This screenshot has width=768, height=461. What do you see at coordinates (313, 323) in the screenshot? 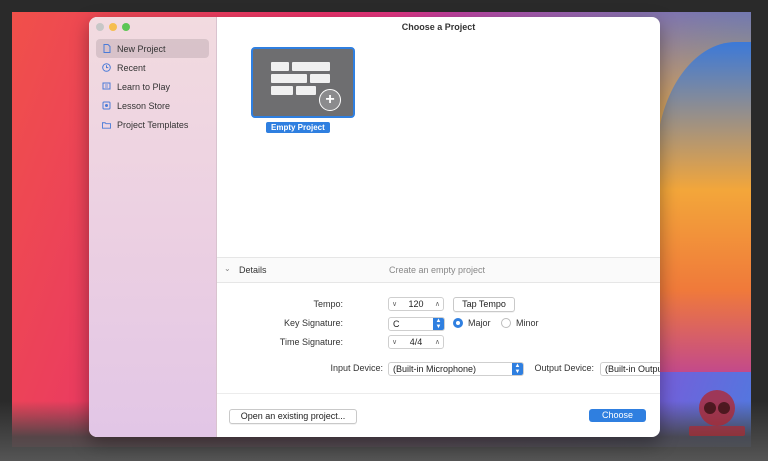
I see `key-signature-label: Key Signature:` at bounding box center [313, 323].